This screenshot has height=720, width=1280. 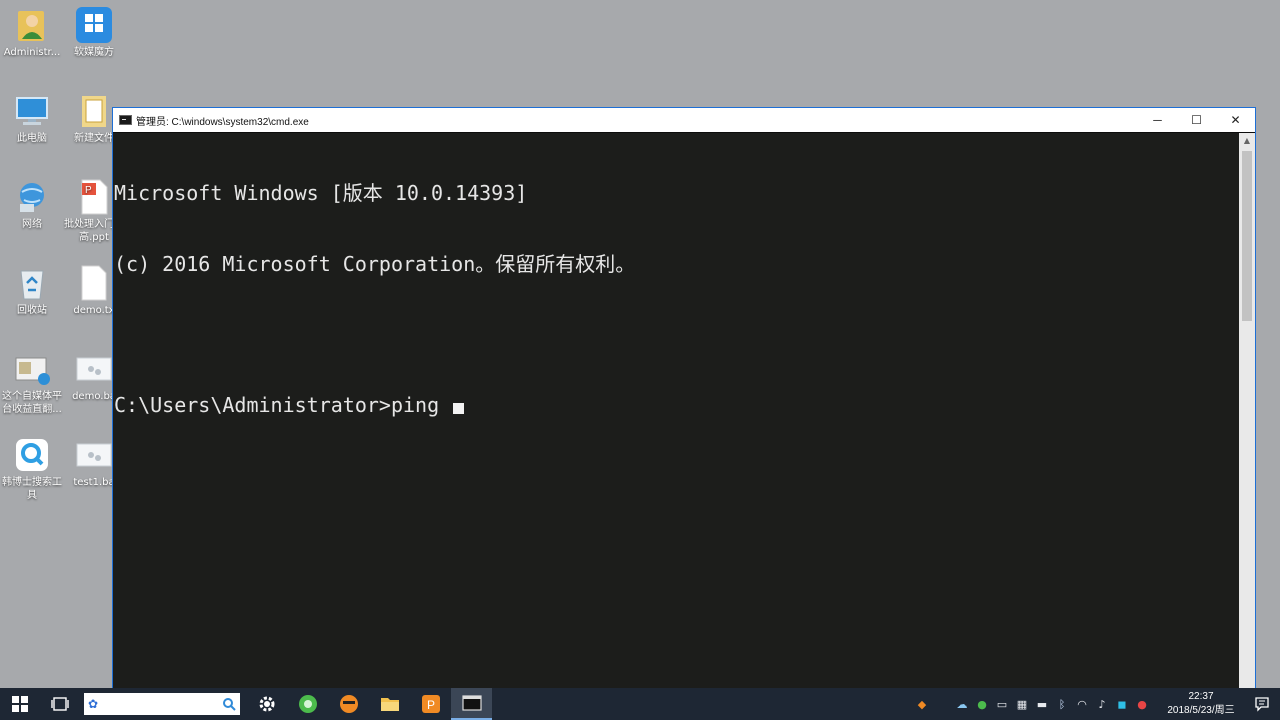 I want to click on tray-wechat-icon: ●, so click(x=982, y=704).